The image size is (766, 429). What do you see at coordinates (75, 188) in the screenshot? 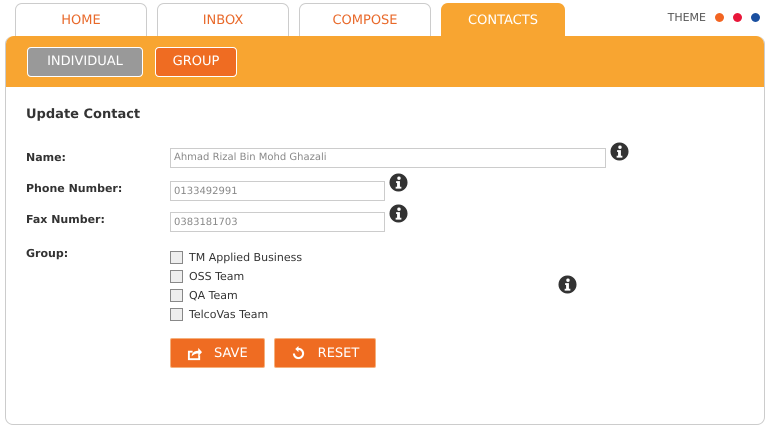
I see `field-label: Phone Number:` at bounding box center [75, 188].